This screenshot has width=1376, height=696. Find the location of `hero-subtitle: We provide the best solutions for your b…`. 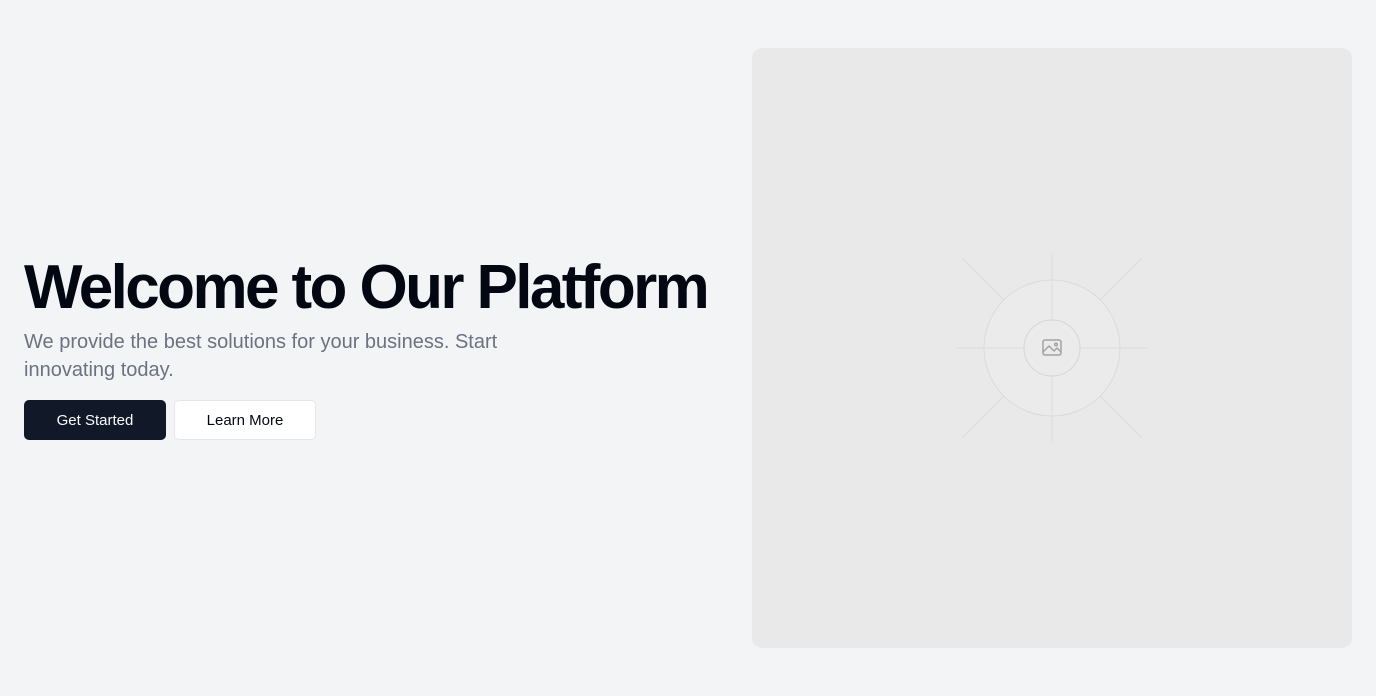

hero-subtitle: We provide the best solutions for your b… is located at coordinates (261, 356).